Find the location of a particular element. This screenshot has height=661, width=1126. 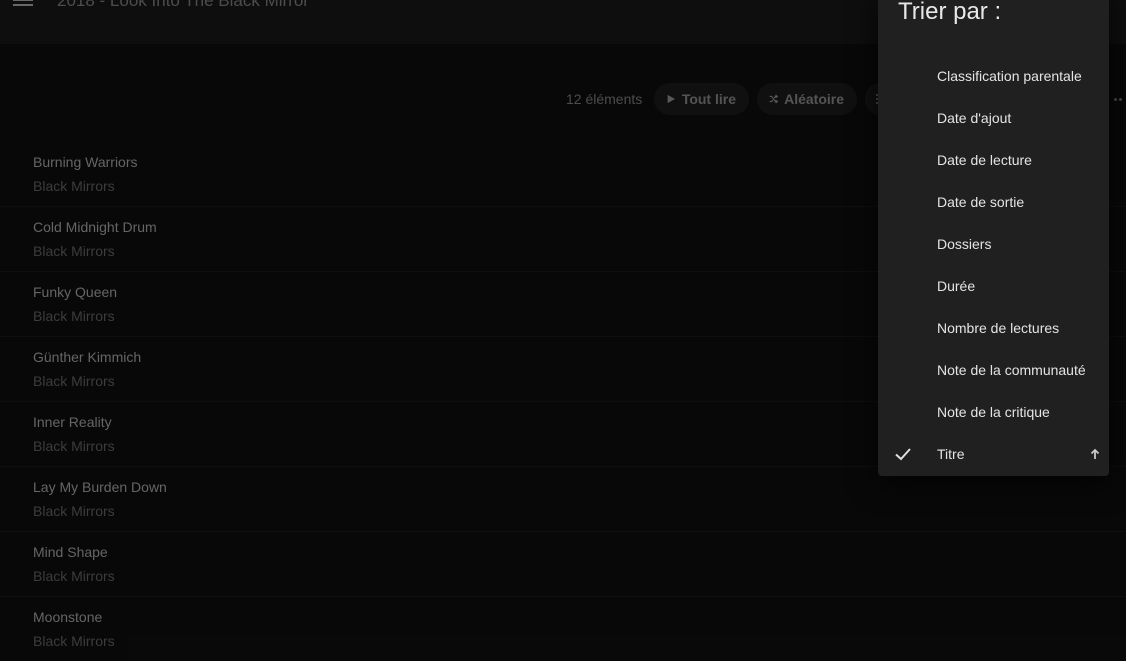

sort-option-label: Date de sortie is located at coordinates (981, 202).